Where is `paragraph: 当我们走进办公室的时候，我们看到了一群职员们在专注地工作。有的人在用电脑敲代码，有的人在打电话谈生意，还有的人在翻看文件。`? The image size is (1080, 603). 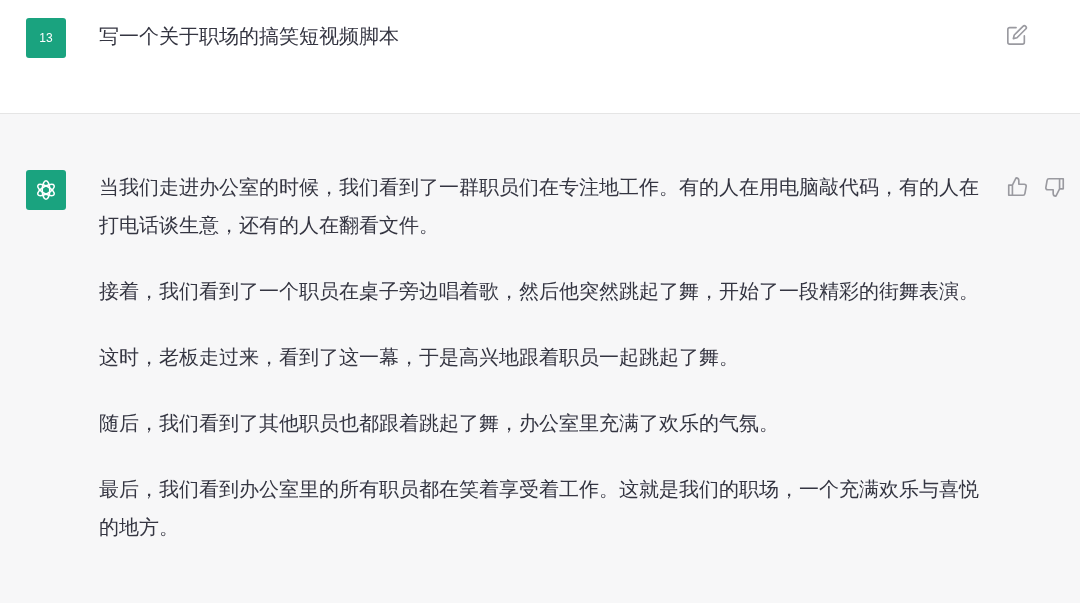 paragraph: 当我们走进办公室的时候，我们看到了一群职员们在专注地工作。有的人在用电脑敲代码，有的人在打电话谈生意，还有的人在翻看文件。 is located at coordinates (539, 206).